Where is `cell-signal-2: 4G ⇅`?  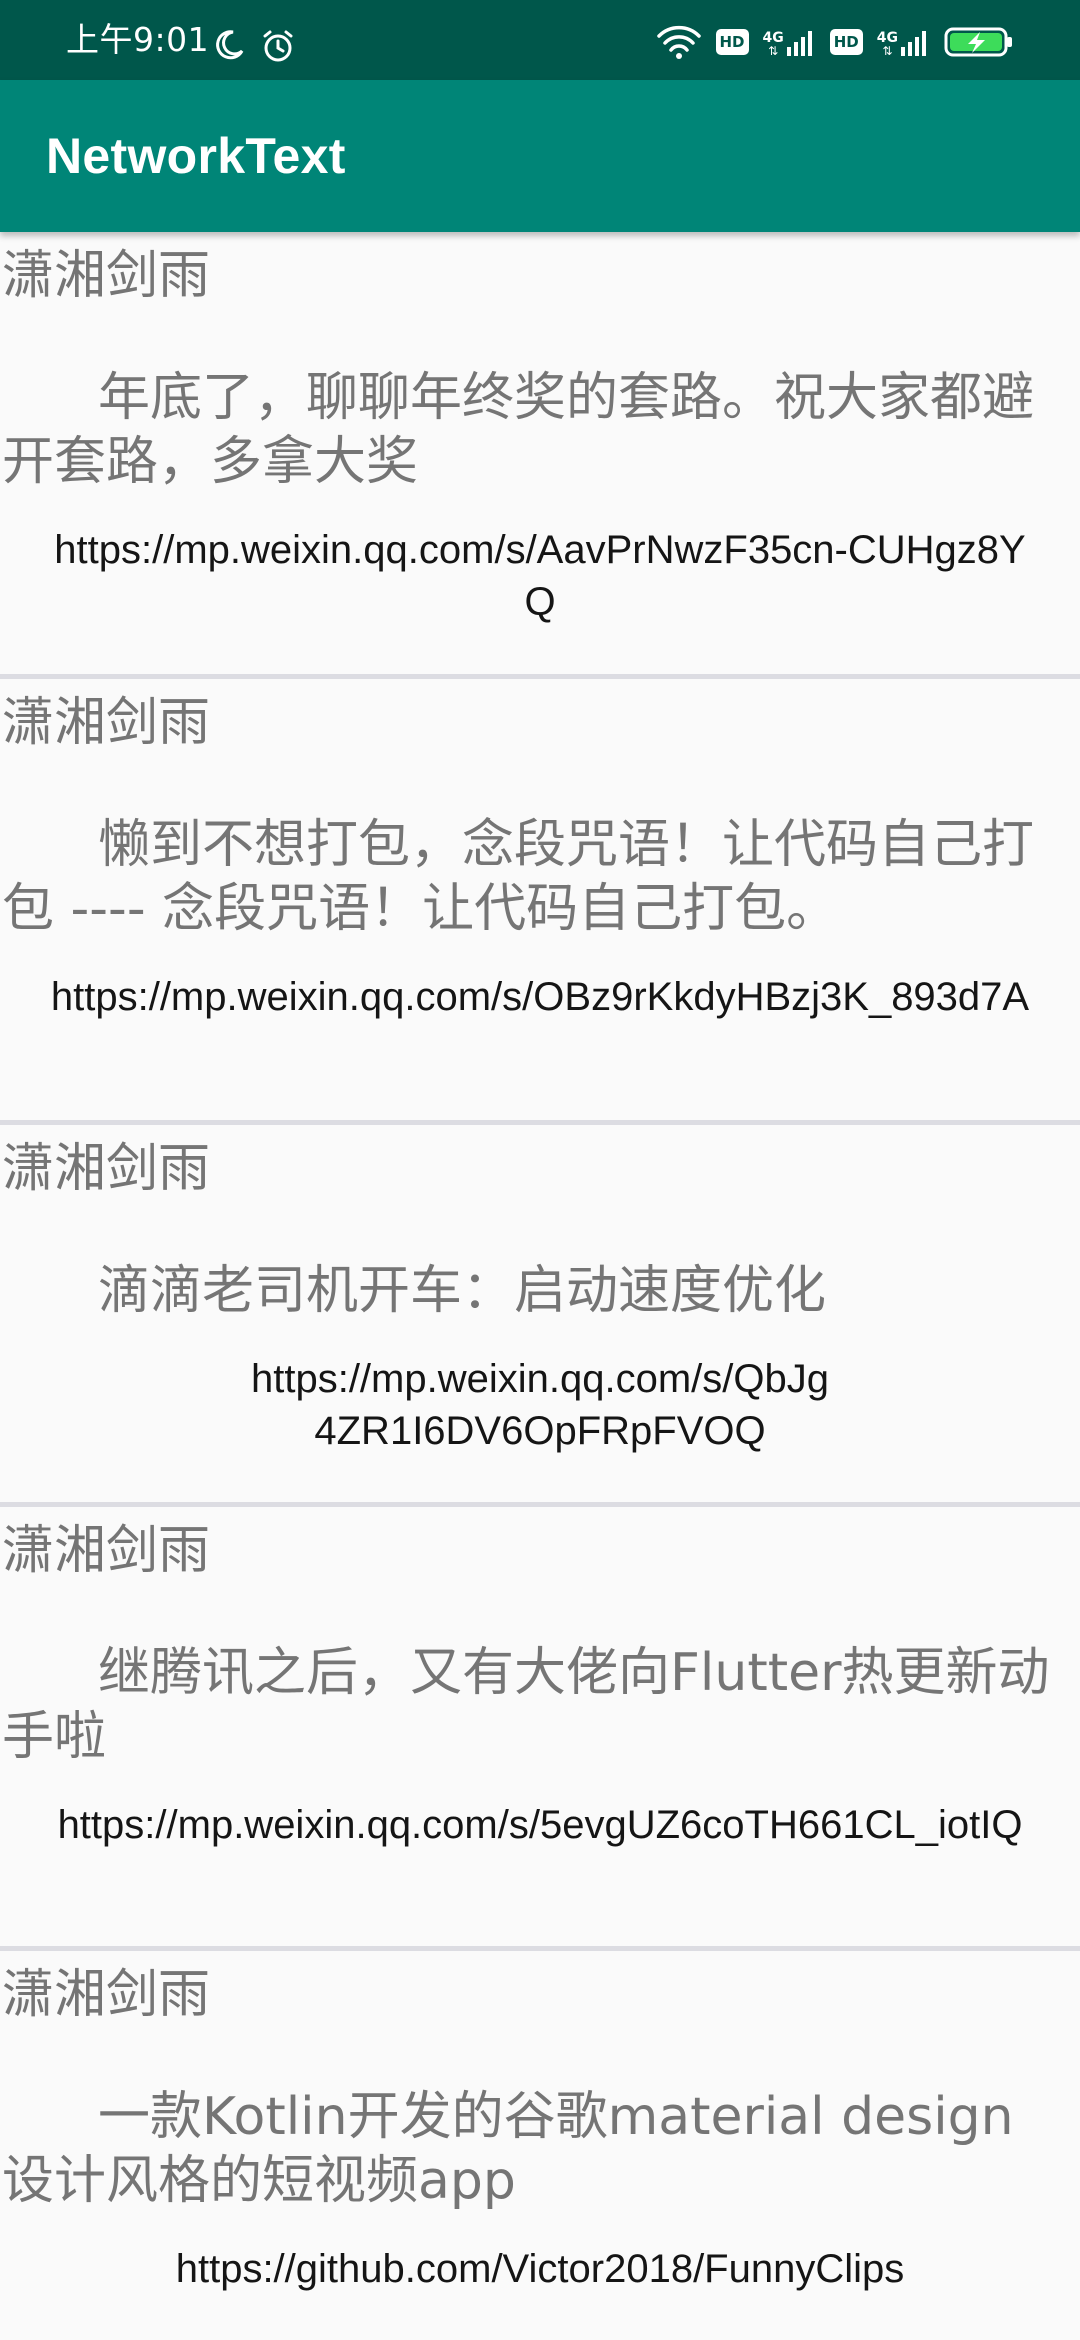 cell-signal-2: 4G ⇅ is located at coordinates (903, 42).